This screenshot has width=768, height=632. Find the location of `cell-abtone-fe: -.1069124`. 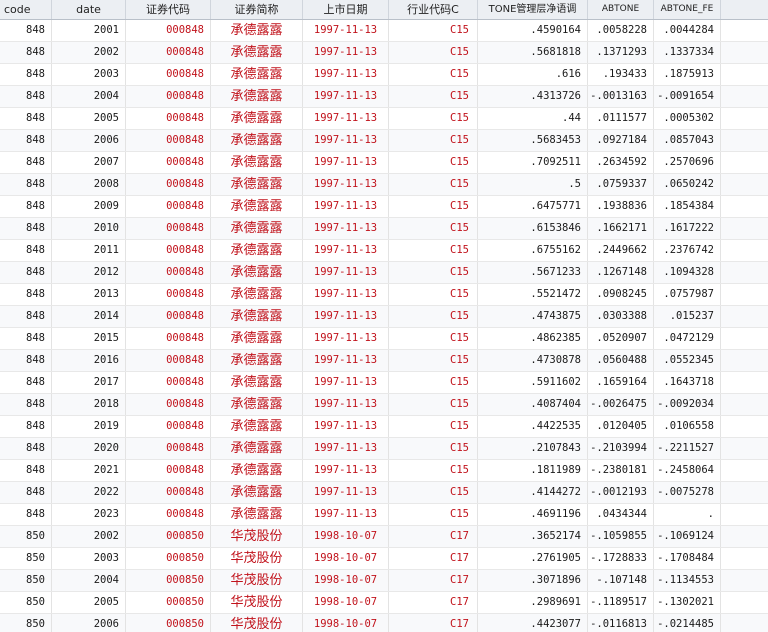

cell-abtone-fe: -.1069124 is located at coordinates (687, 536).